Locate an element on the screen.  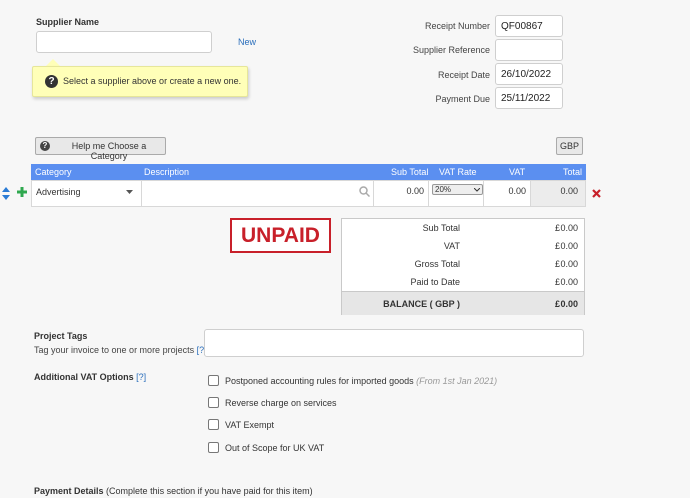
vat-options-title: Additional VAT Options is located at coordinates (84, 377).